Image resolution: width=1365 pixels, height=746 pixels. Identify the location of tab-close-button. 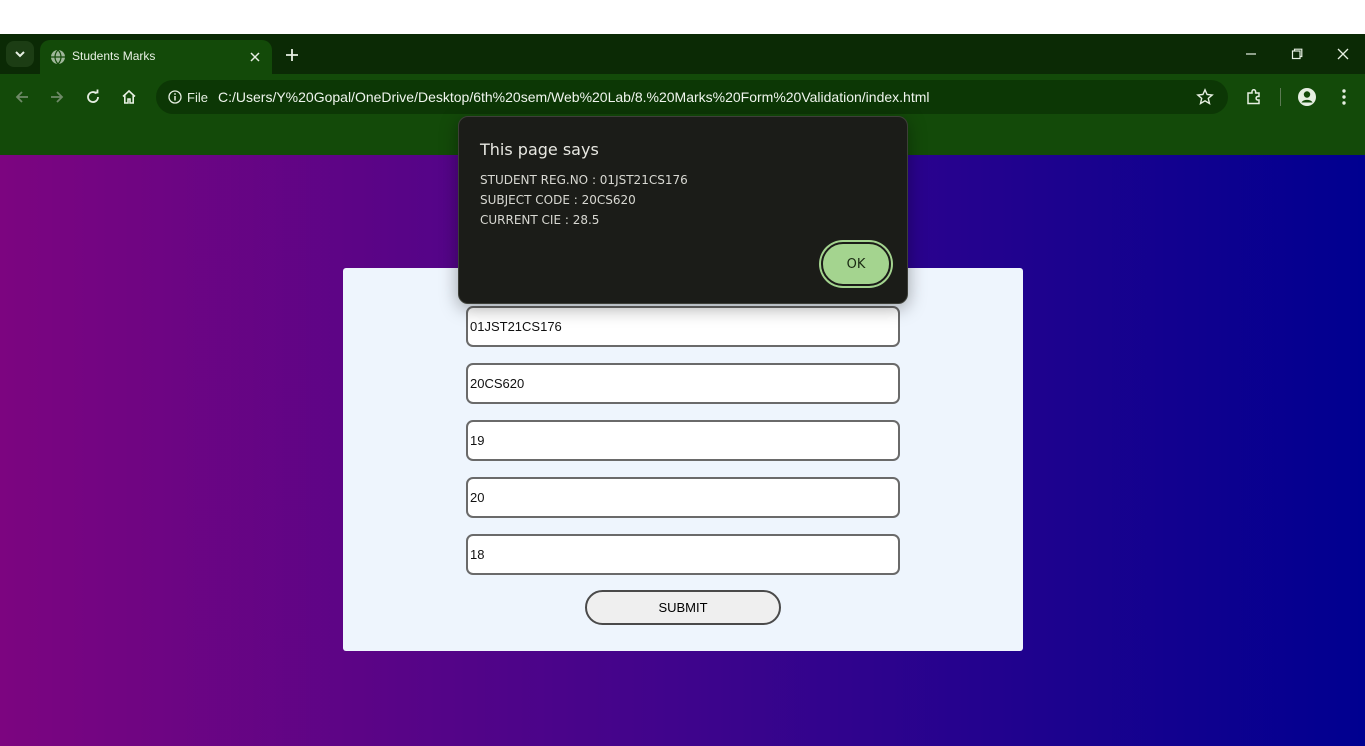
(255, 57).